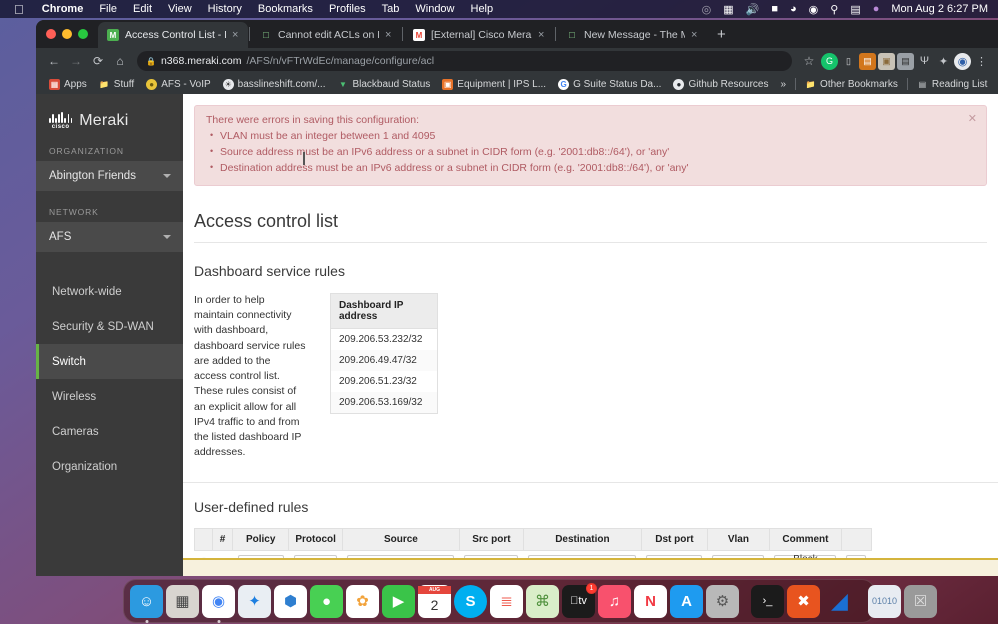 Image resolution: width=998 pixels, height=624 pixels. I want to click on puzzle-extensions-icon: ✦, so click(943, 61).